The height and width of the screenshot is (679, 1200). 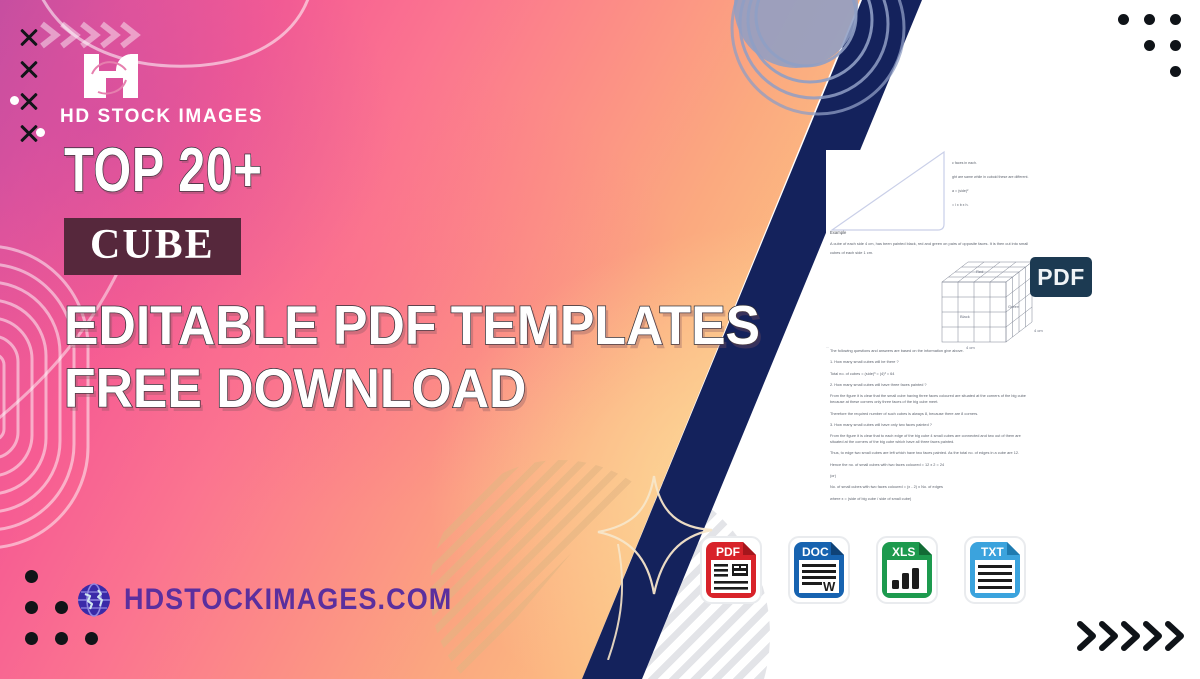 I want to click on doc-label: DOC, so click(x=815, y=552).